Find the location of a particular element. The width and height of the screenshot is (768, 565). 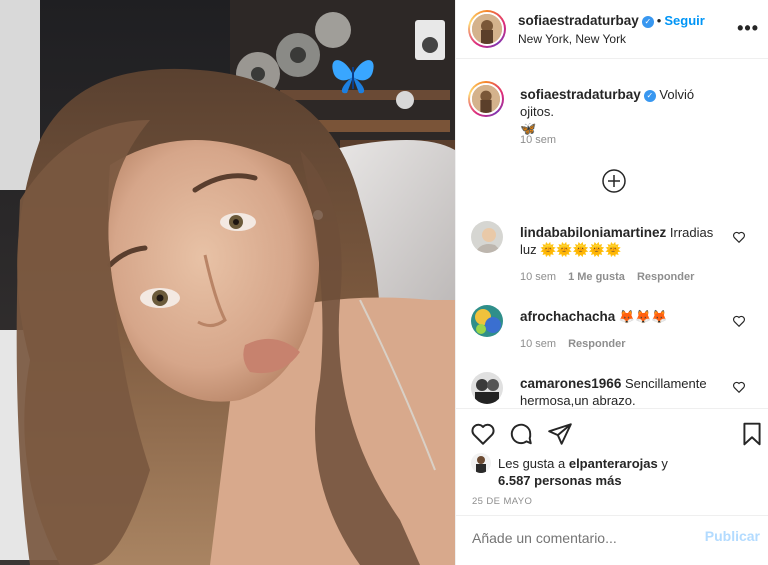

publish-button: Publicar is located at coordinates (732, 536).